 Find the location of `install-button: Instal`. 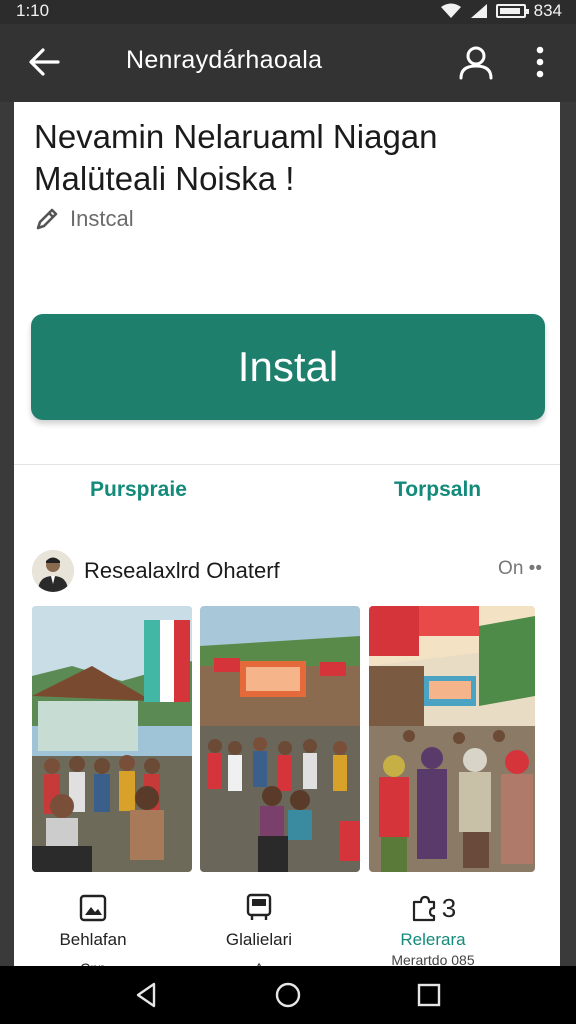

install-button: Instal is located at coordinates (288, 367).